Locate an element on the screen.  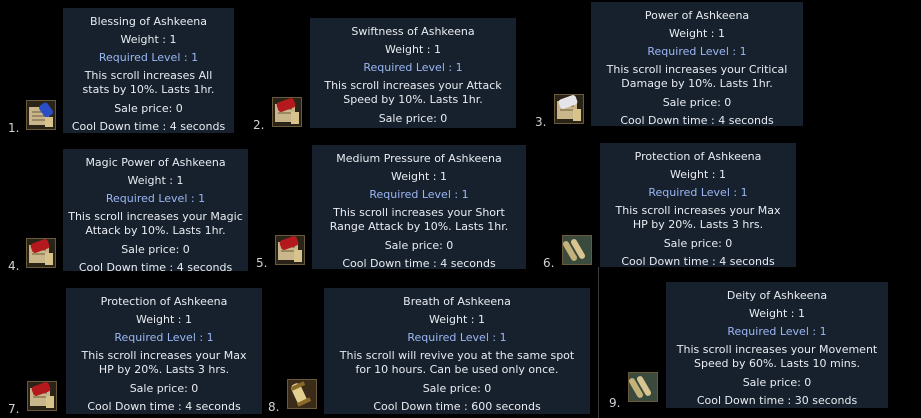
scroll-gold-icon is located at coordinates (302, 394).